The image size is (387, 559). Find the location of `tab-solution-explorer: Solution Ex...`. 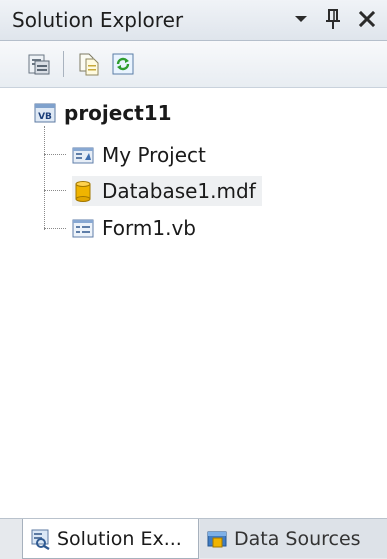

tab-solution-explorer: Solution Ex... is located at coordinates (110, 539).